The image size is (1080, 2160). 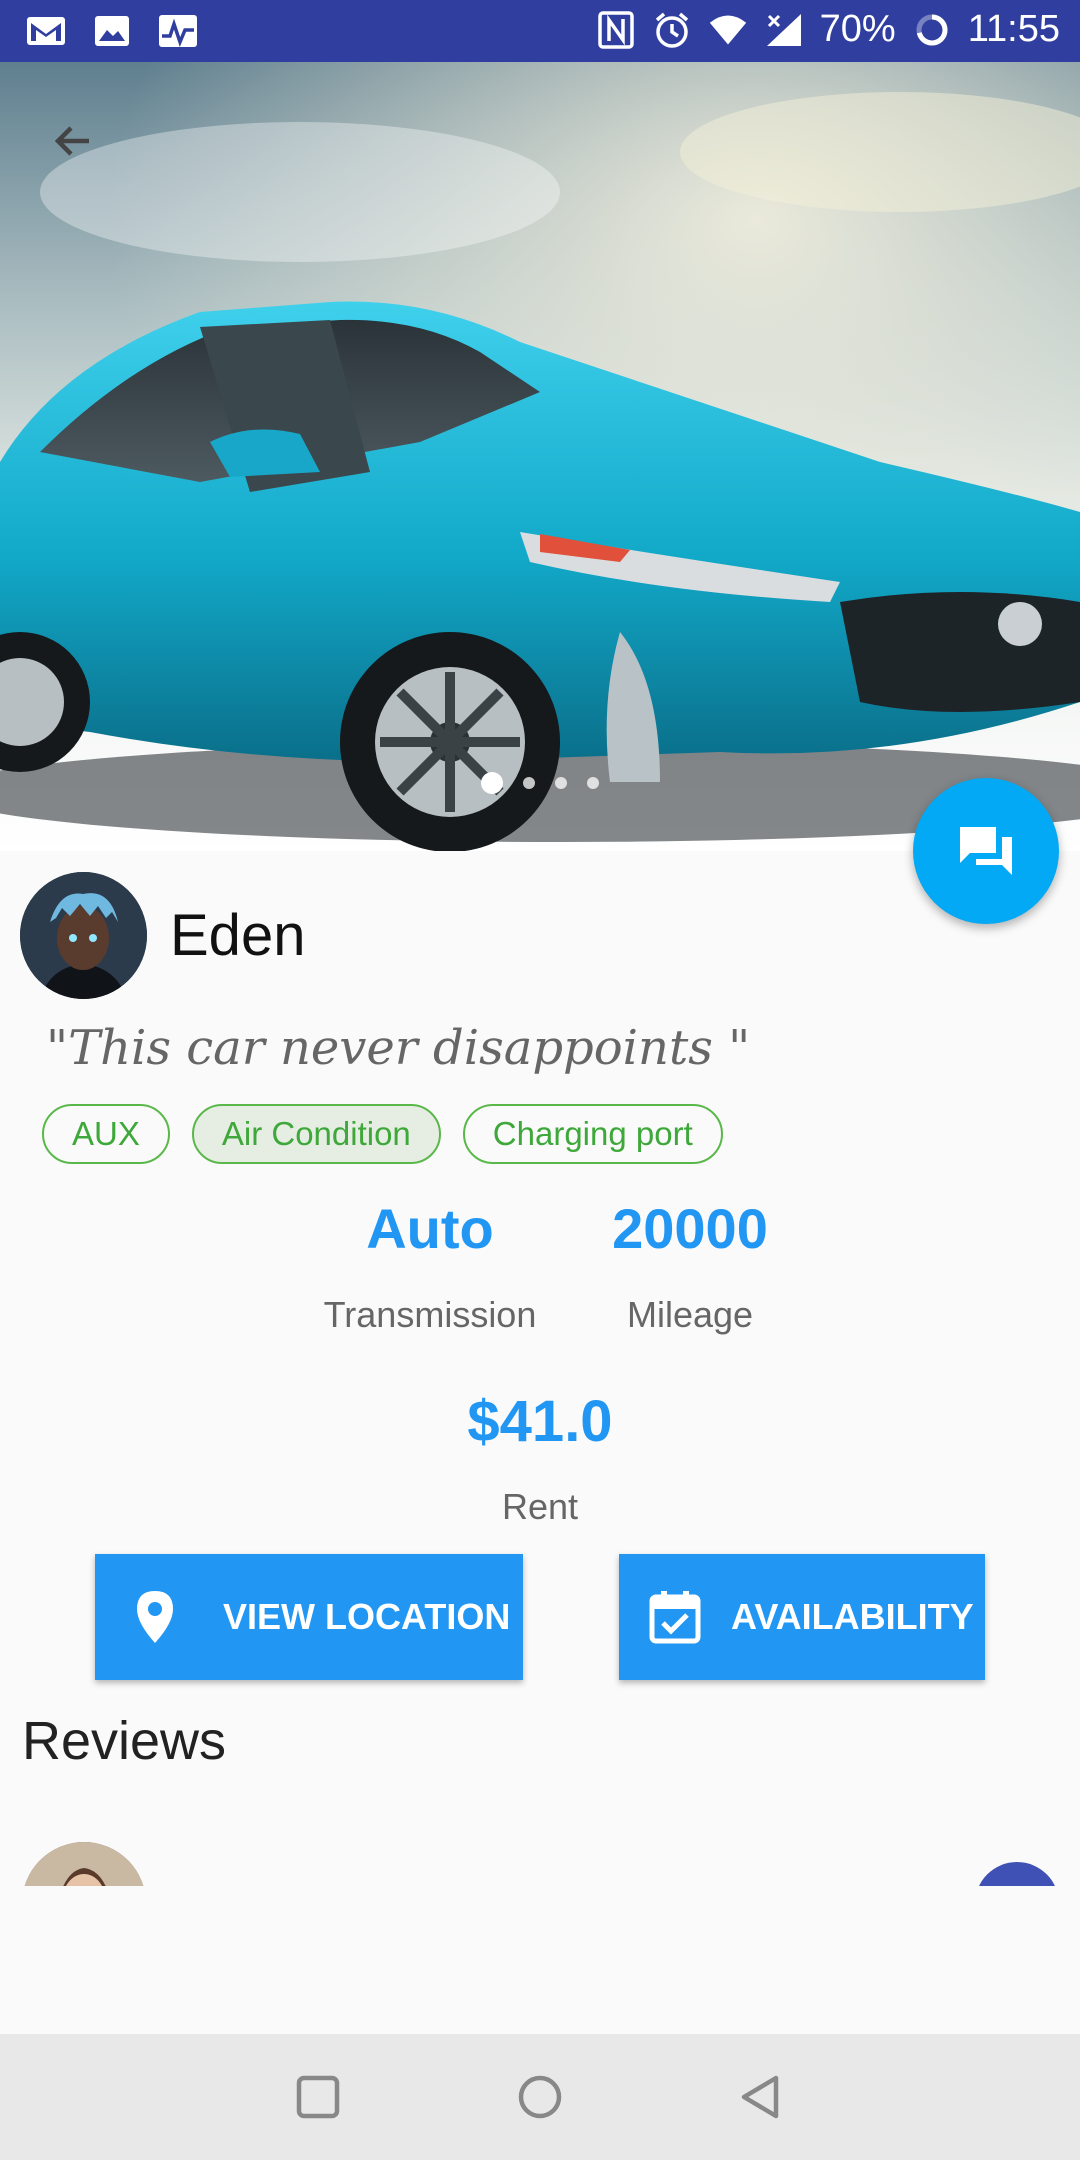 What do you see at coordinates (592, 1134) in the screenshot?
I see `chip-charging-port: Charging port` at bounding box center [592, 1134].